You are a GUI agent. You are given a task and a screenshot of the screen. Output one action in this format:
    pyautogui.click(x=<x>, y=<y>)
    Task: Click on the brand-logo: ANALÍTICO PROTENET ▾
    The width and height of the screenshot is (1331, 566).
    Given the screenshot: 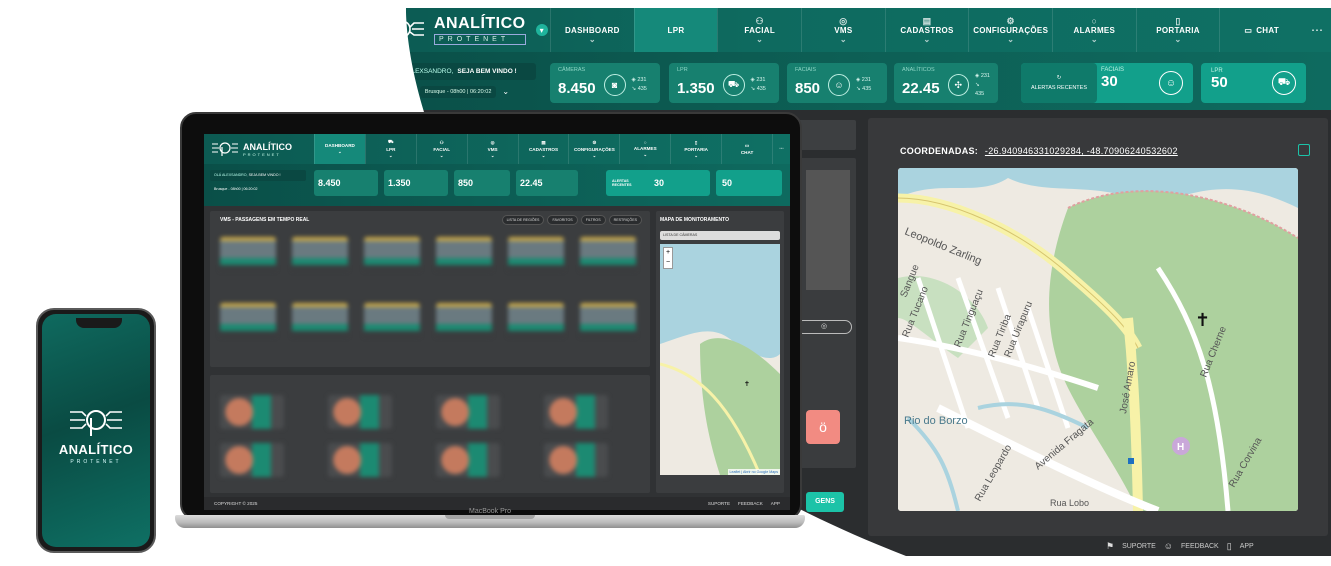 What is the action you would take?
    pyautogui.click(x=458, y=30)
    